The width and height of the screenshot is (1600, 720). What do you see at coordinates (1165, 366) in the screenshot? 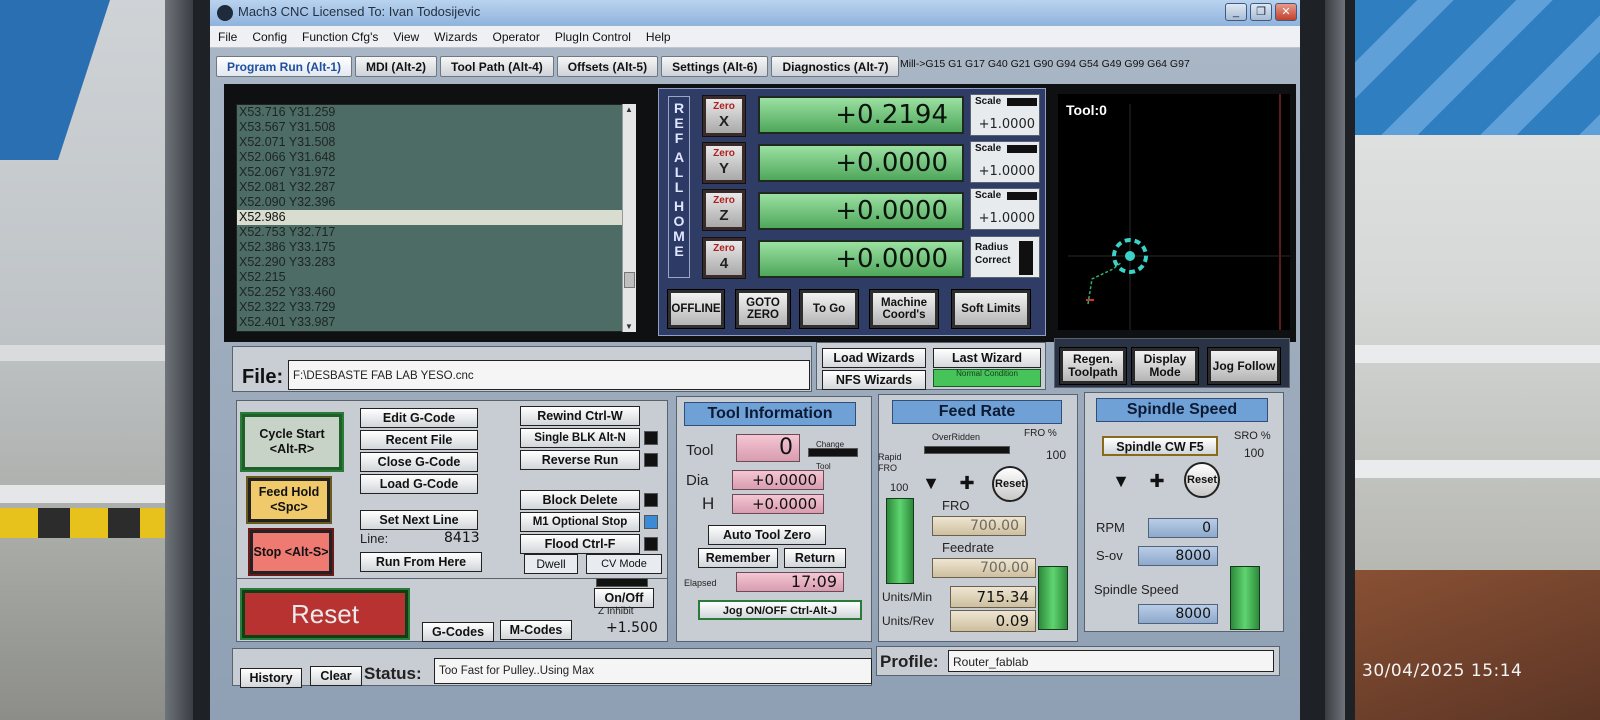
I see `display-mode-button: Display Mode` at bounding box center [1165, 366].